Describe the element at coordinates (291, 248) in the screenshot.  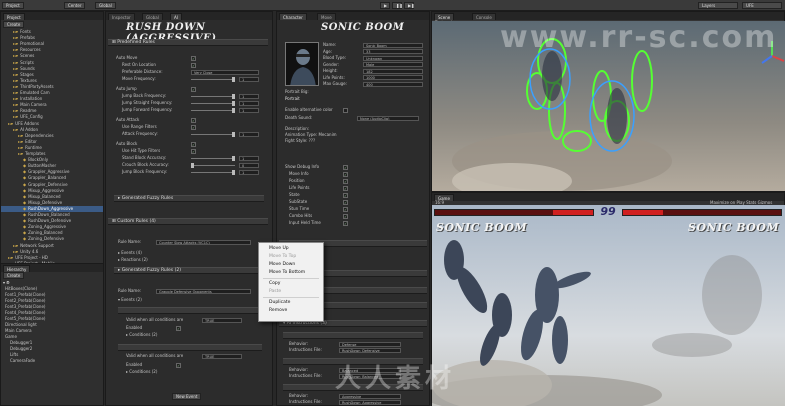
I see `menu-item: Move Up` at that location.